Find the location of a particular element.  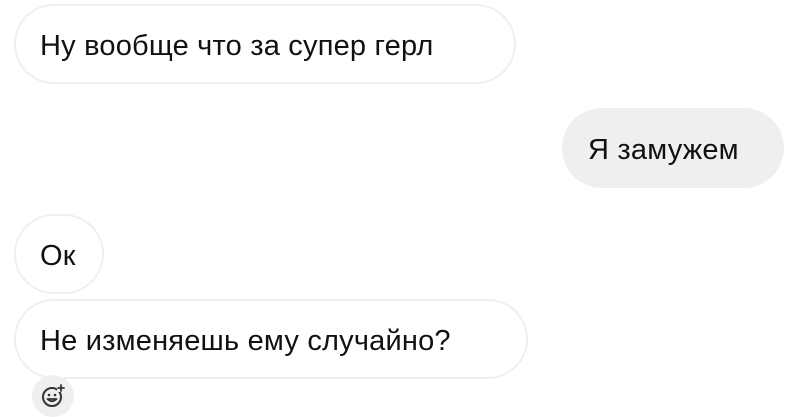

message-text: Ок is located at coordinates (58, 256).